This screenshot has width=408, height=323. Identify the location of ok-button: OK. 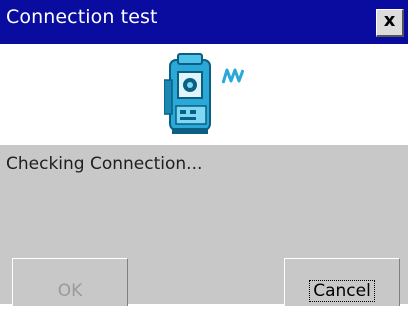
(70, 282).